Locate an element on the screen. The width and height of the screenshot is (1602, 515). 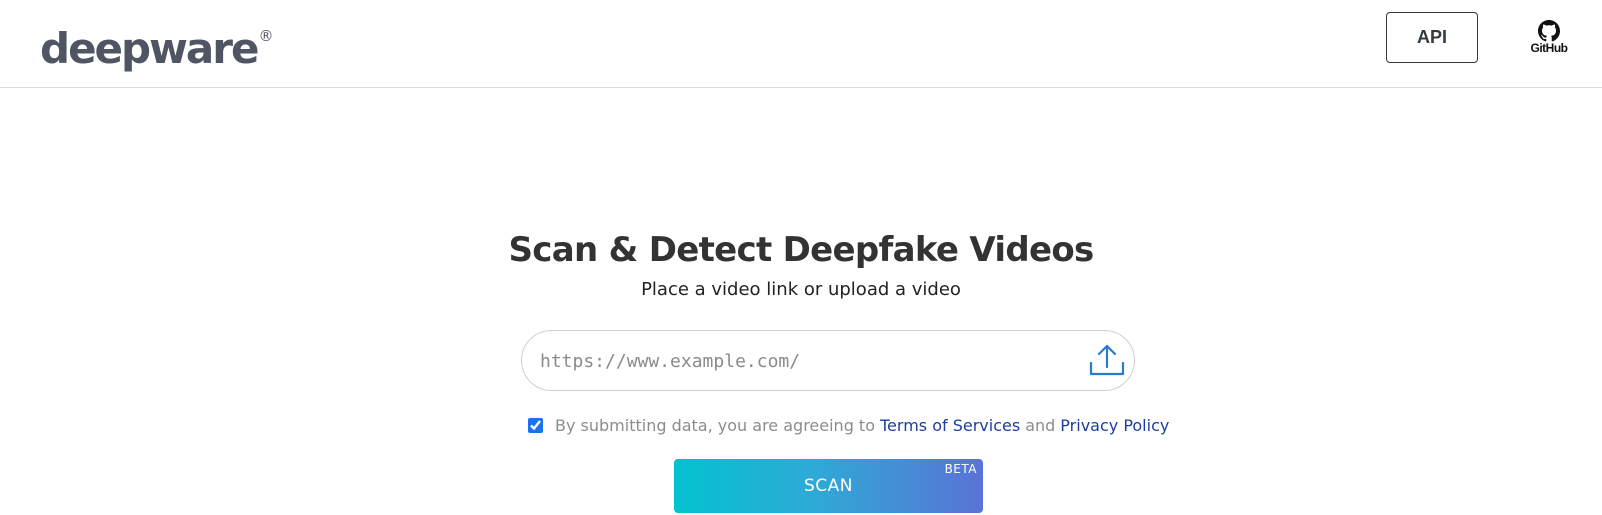
github-icon is located at coordinates (1549, 31).